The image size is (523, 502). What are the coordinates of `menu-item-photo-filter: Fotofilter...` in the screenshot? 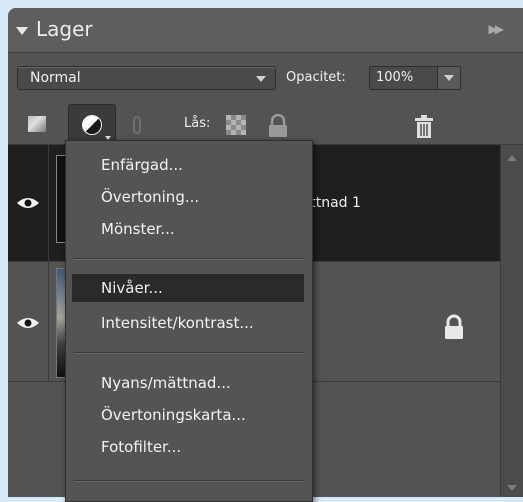 It's located at (189, 447).